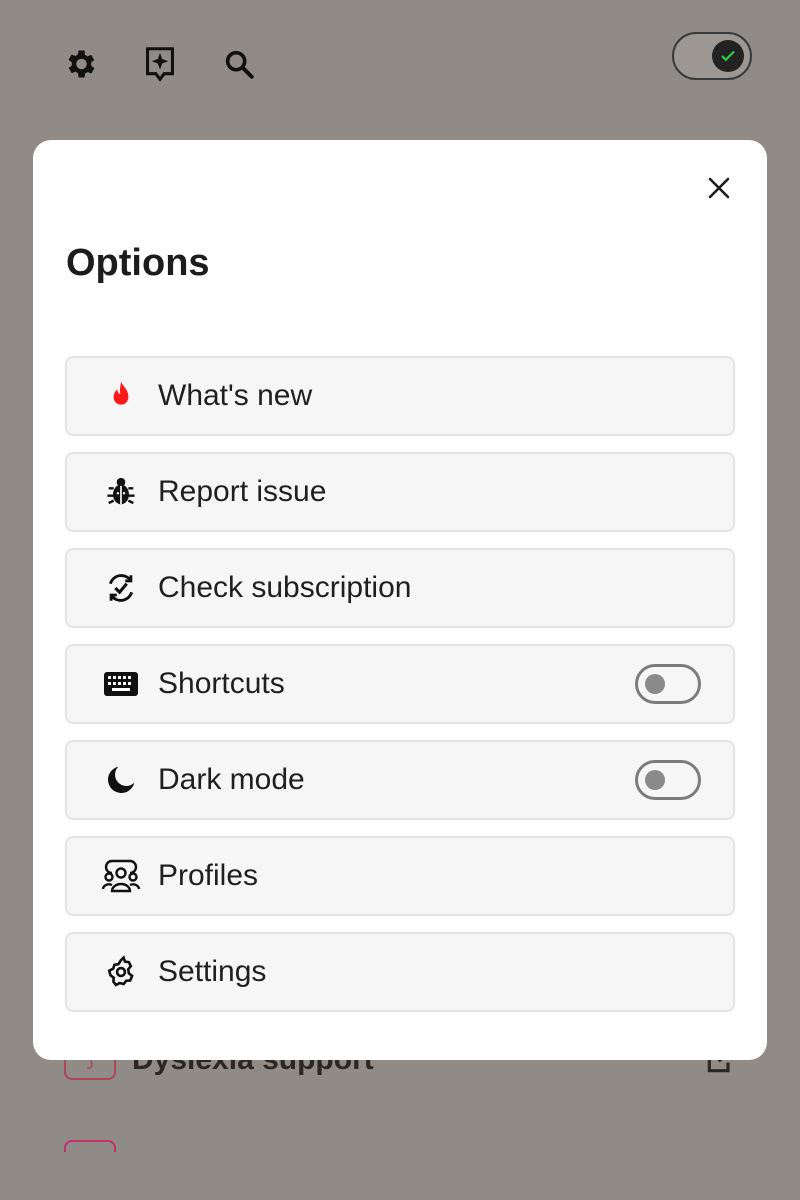 The image size is (800, 1200). I want to click on option-label: Report issue, so click(242, 491).